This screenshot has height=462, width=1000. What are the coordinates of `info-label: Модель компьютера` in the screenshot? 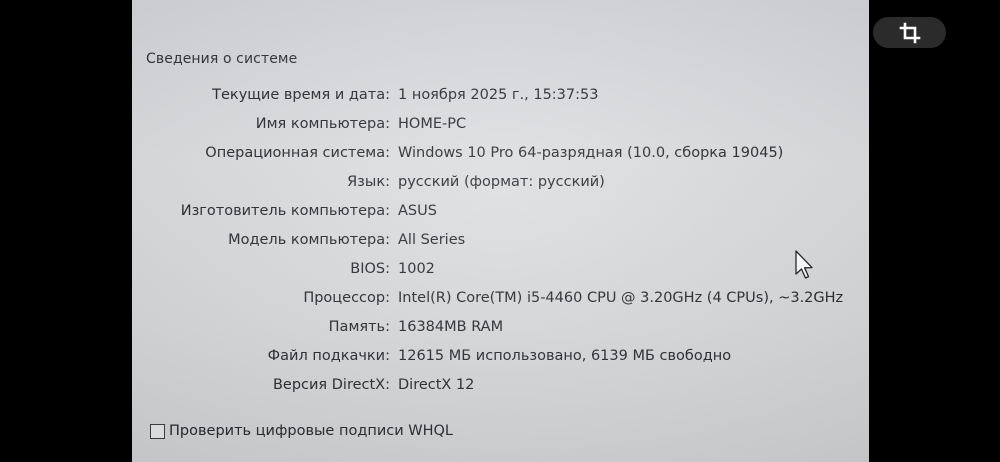 It's located at (309, 240).